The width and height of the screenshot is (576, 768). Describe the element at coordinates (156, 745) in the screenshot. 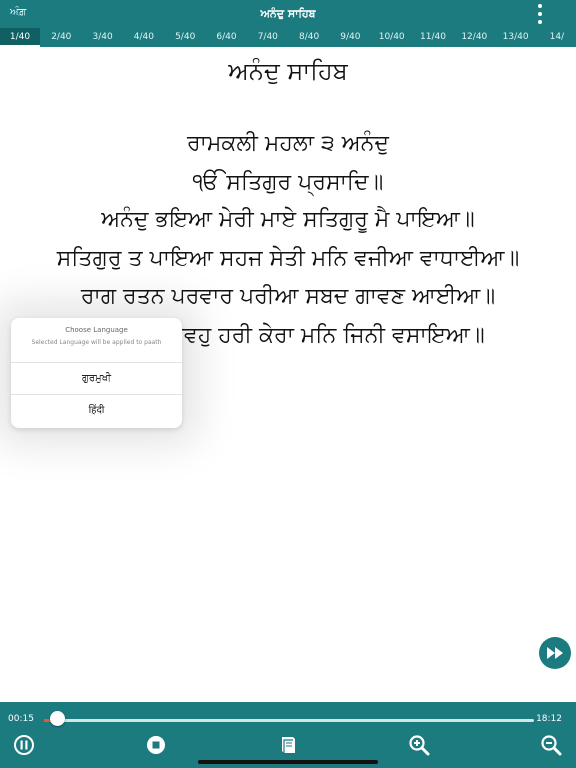

I see `stop-icon` at that location.